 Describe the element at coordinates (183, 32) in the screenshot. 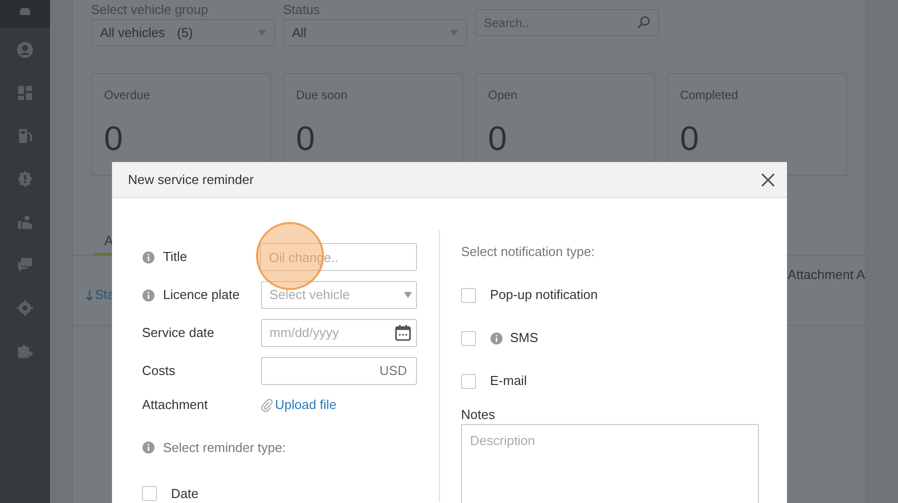

I see `dropdown: All vehicles (5)` at that location.